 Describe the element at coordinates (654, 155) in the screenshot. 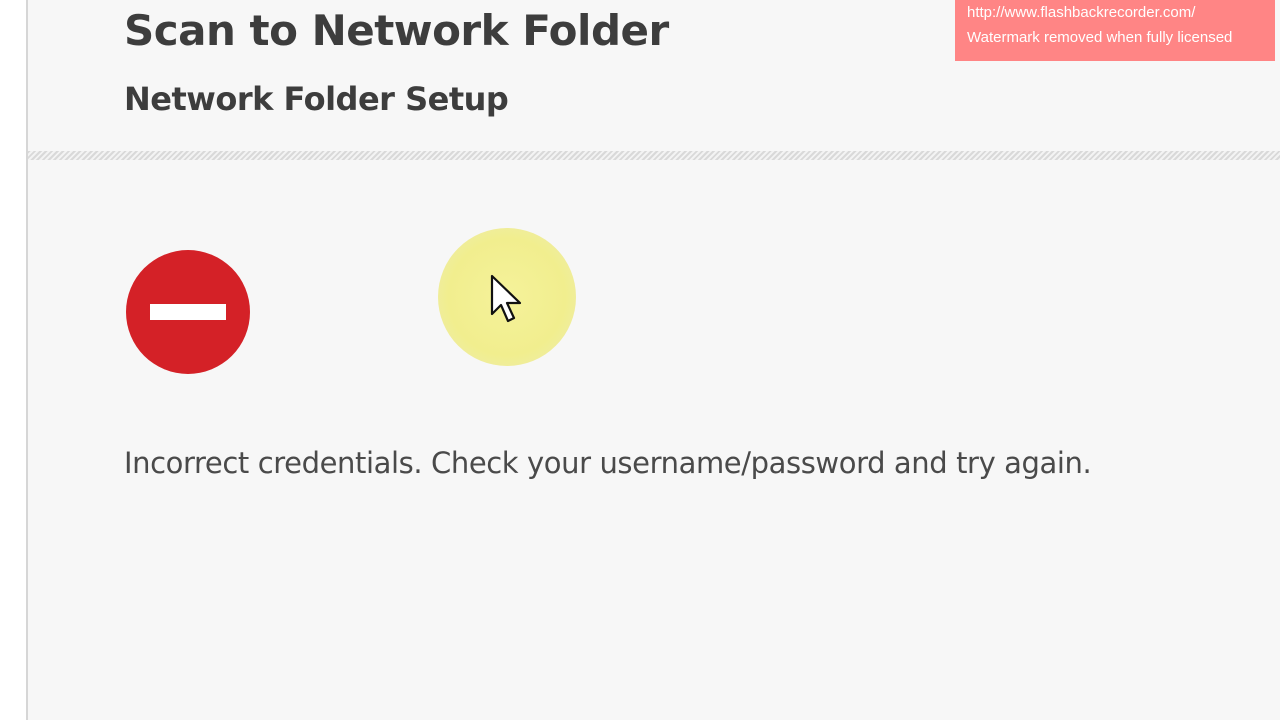

I see `header-divider` at that location.